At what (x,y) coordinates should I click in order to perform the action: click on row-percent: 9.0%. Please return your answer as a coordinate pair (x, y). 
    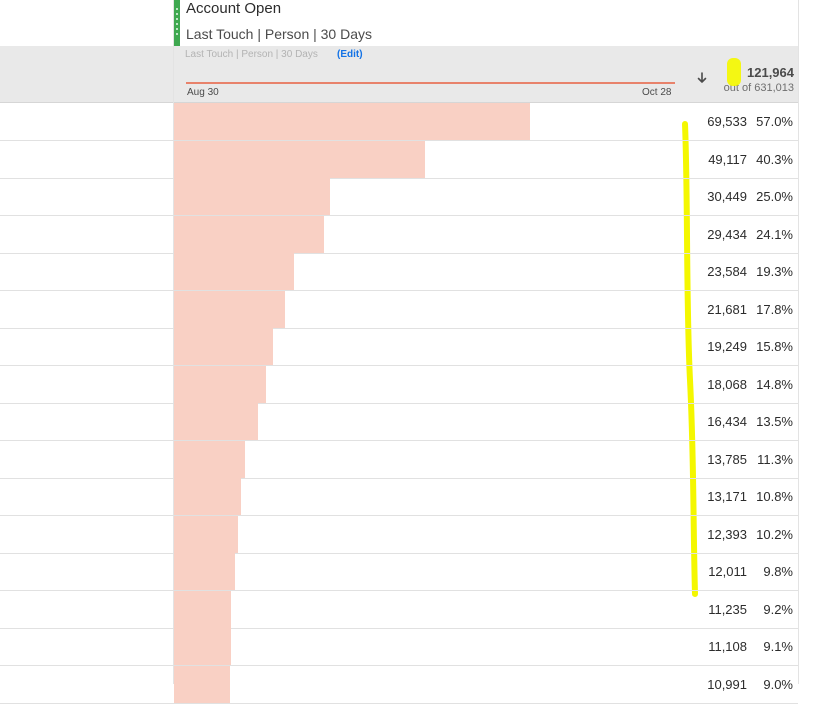
    Looking at the image, I should click on (778, 684).